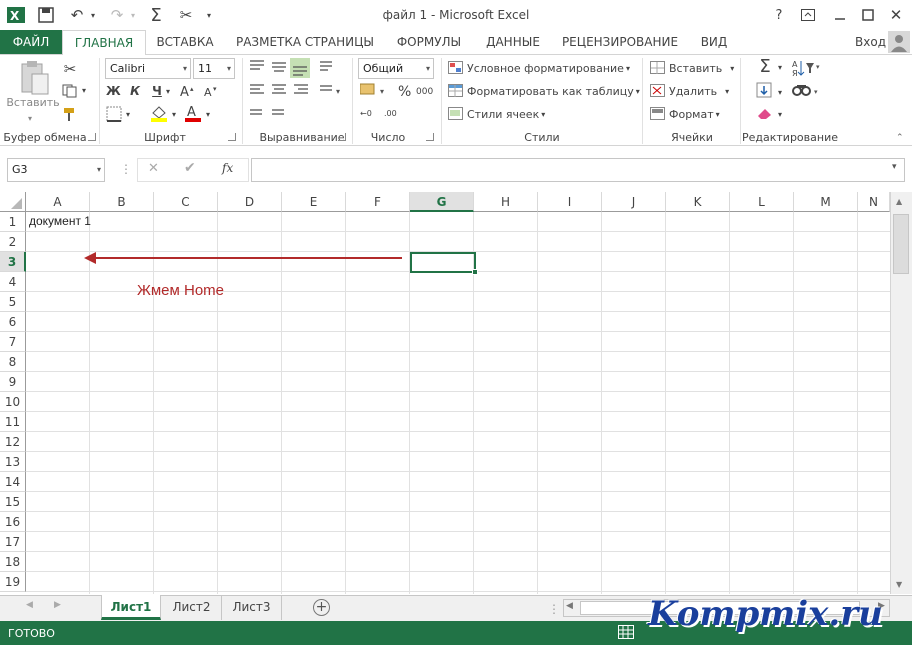  What do you see at coordinates (208, 114) in the screenshot?
I see `font-color-dropdown-icon: ▾` at bounding box center [208, 114].